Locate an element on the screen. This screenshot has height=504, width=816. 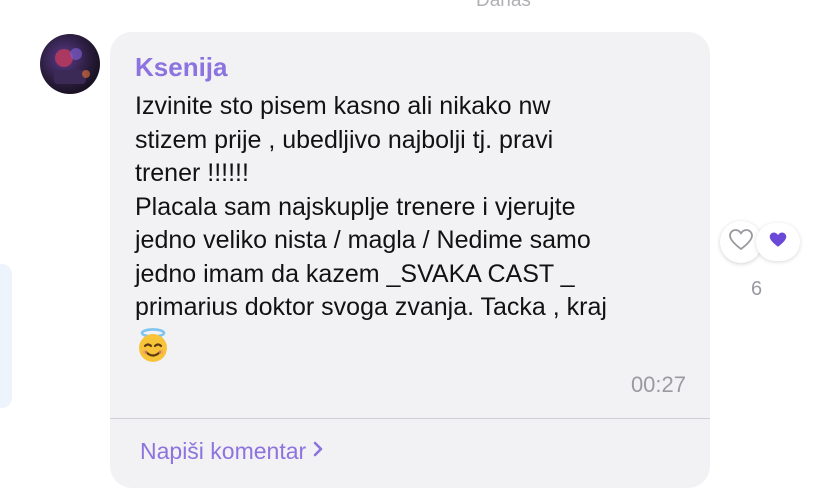
reaction-bar is located at coordinates (760, 242).